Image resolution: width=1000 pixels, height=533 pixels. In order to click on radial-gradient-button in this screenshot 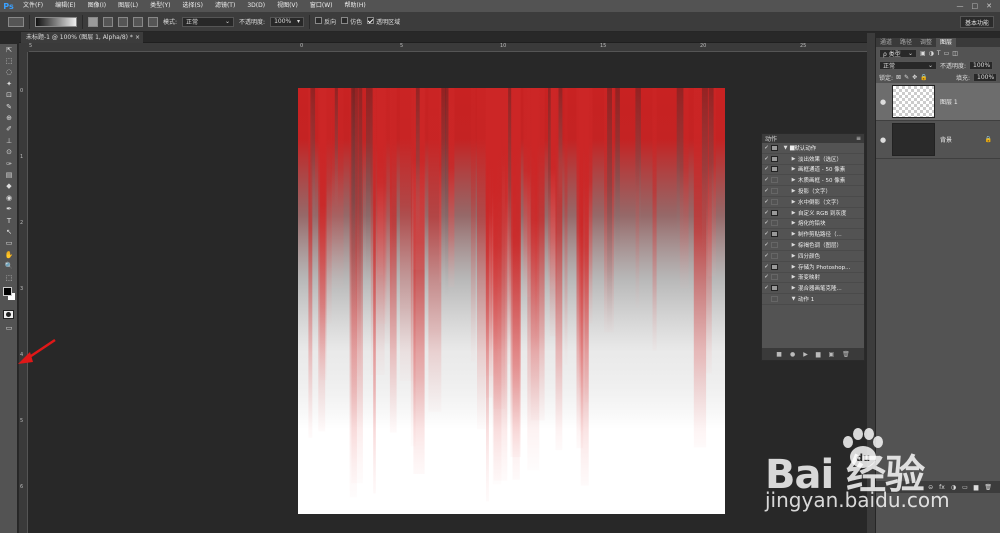, I will do `click(108, 21)`.